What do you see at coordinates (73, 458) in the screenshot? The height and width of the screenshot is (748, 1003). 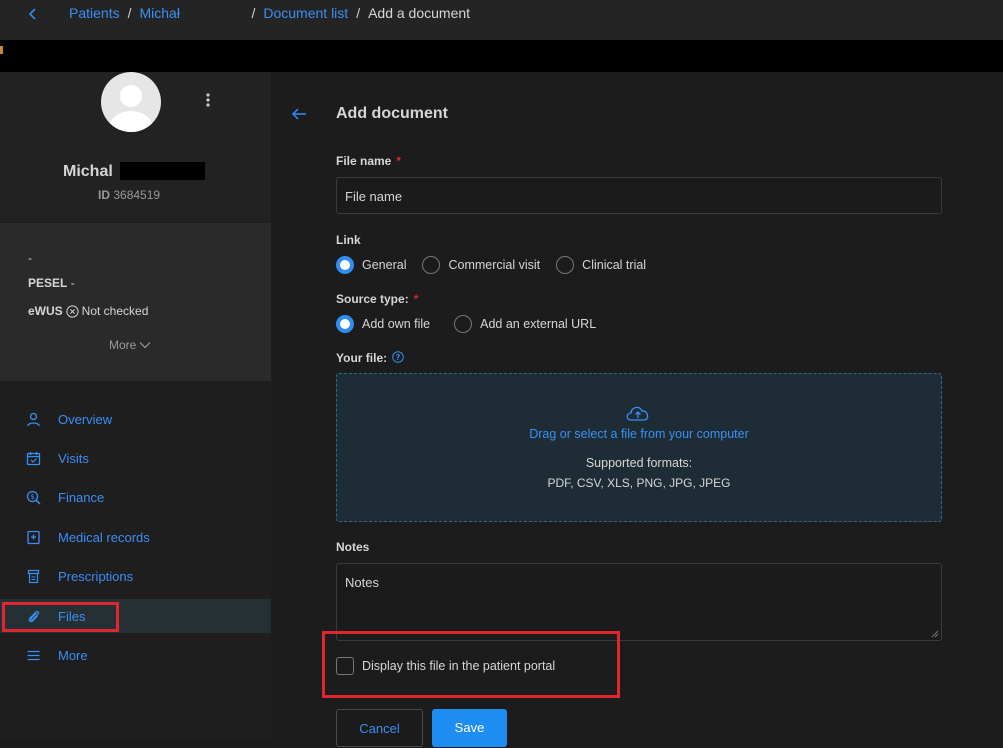 I see `sidebar-item-label: Visits` at bounding box center [73, 458].